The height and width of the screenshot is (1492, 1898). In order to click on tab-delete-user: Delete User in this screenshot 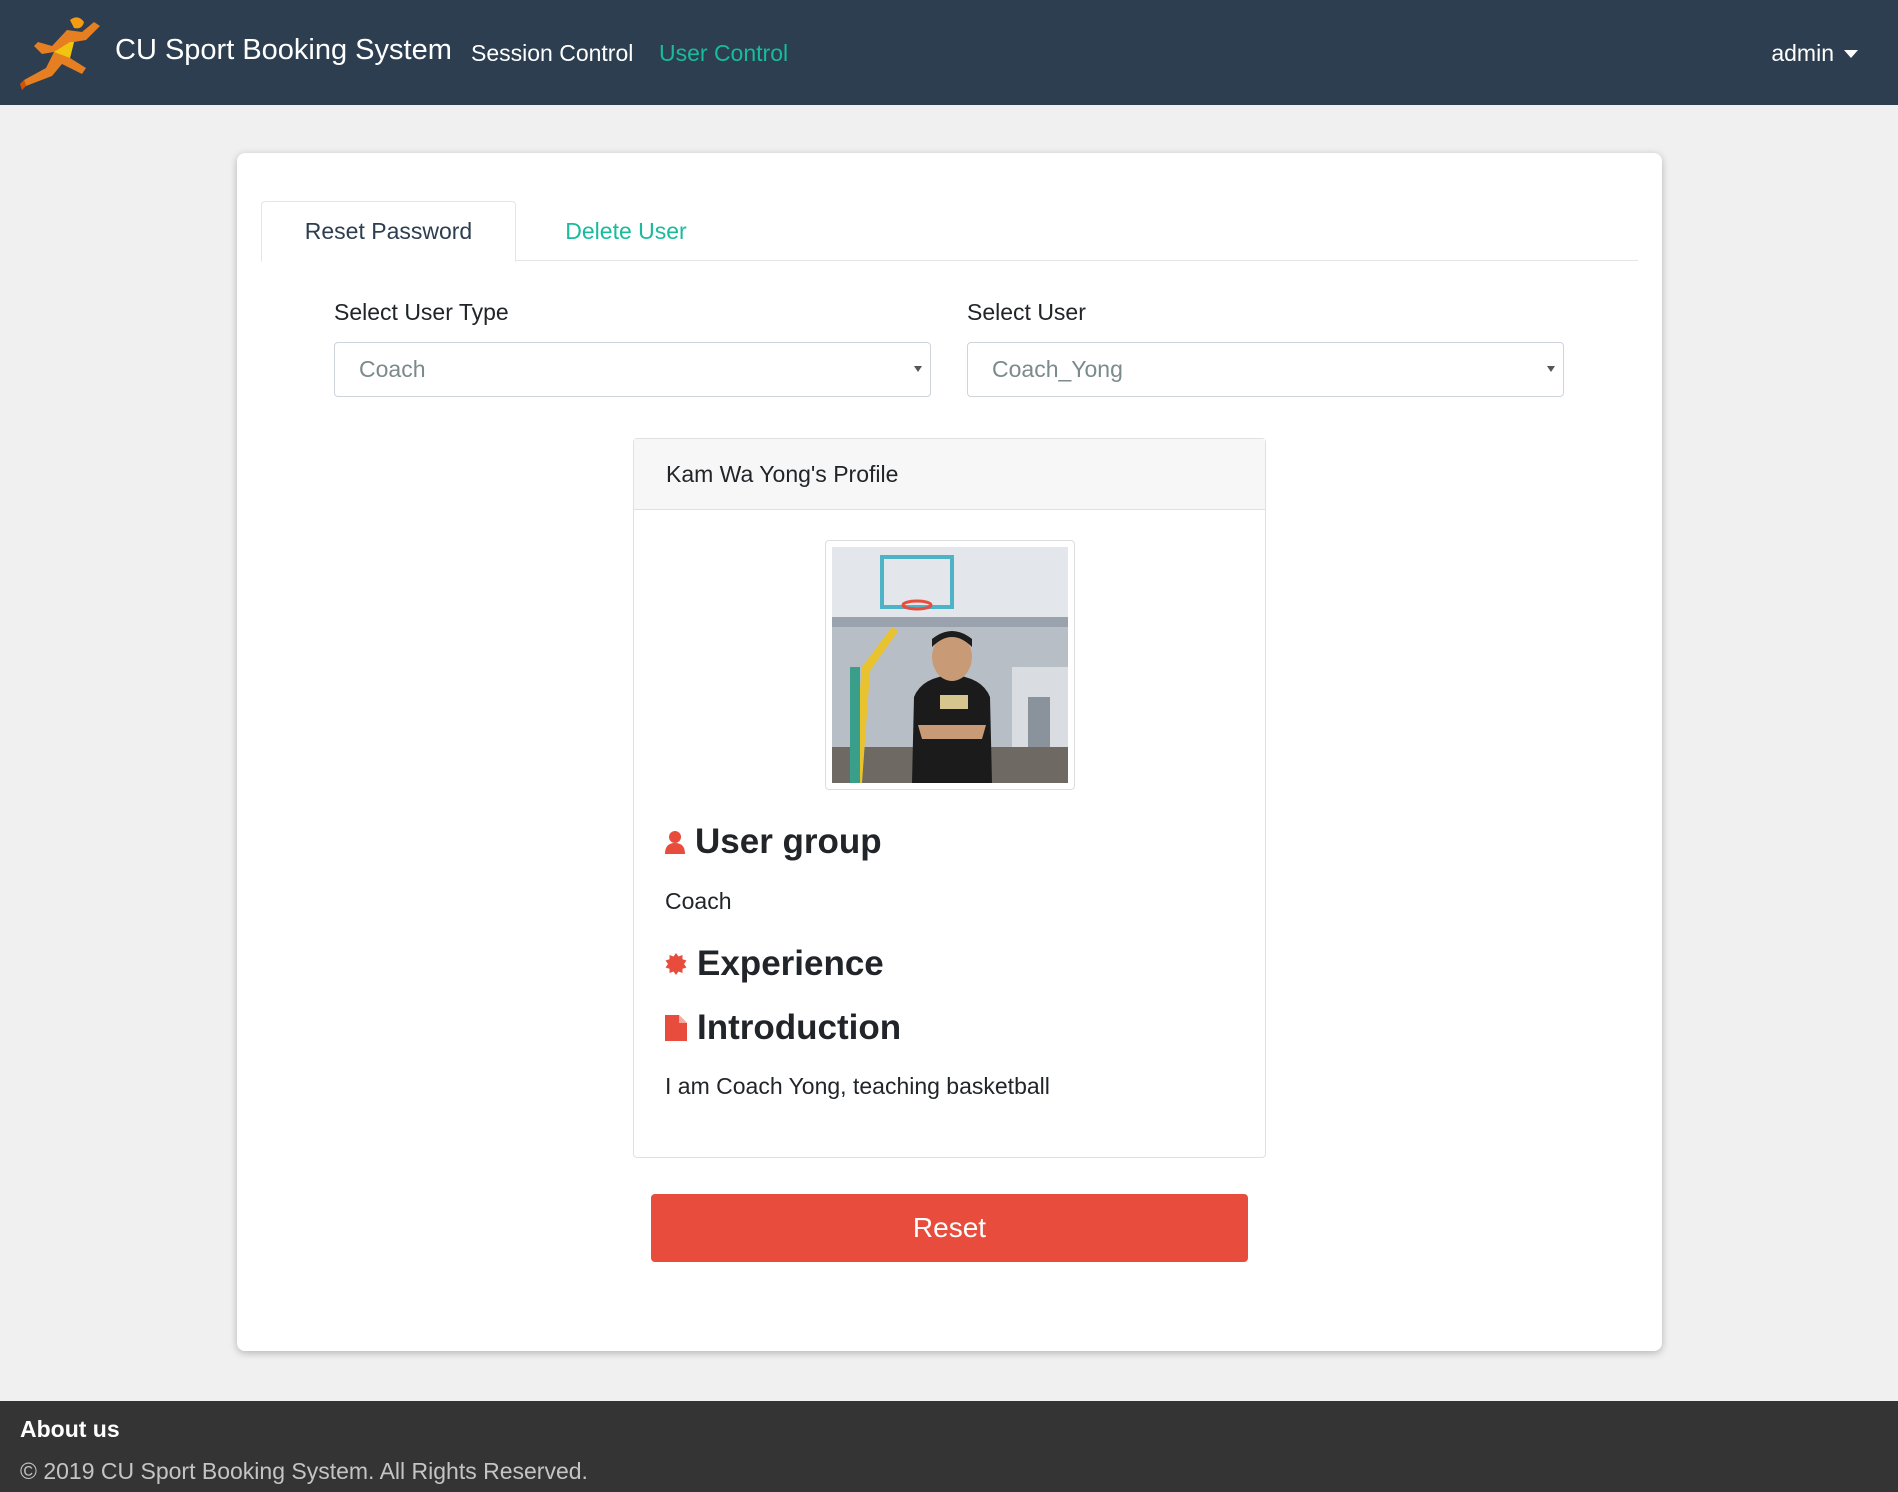, I will do `click(626, 231)`.